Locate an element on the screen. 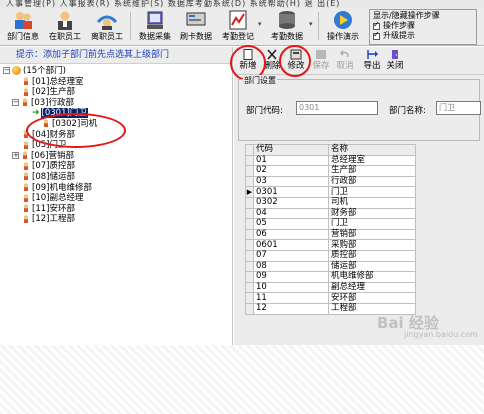 The width and height of the screenshot is (484, 414). tree-node-selected: ➜ [0301]门卫 is located at coordinates (116, 113).